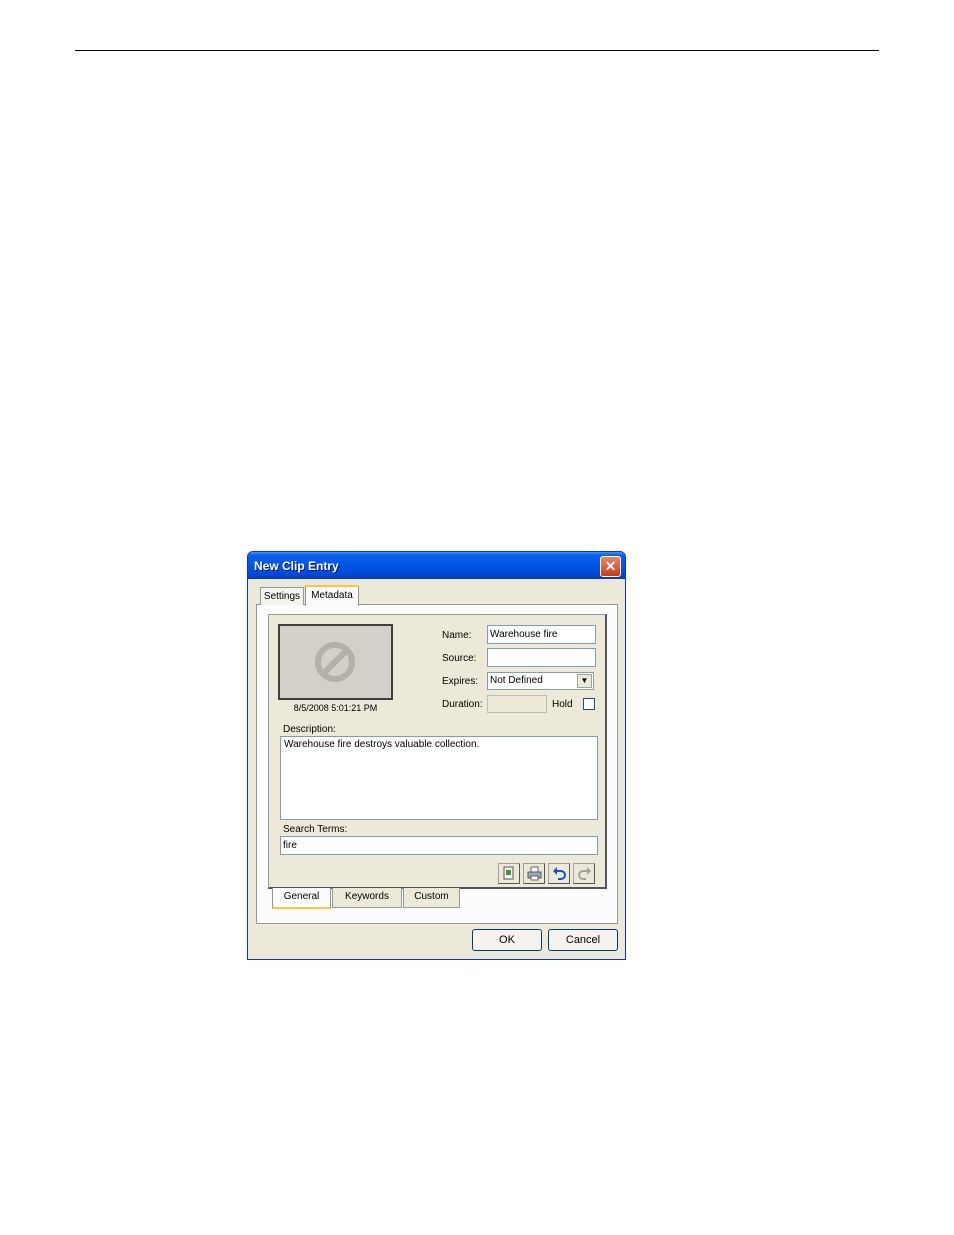 The height and width of the screenshot is (1235, 954). I want to click on search-terms-label: Search Terms:, so click(315, 829).